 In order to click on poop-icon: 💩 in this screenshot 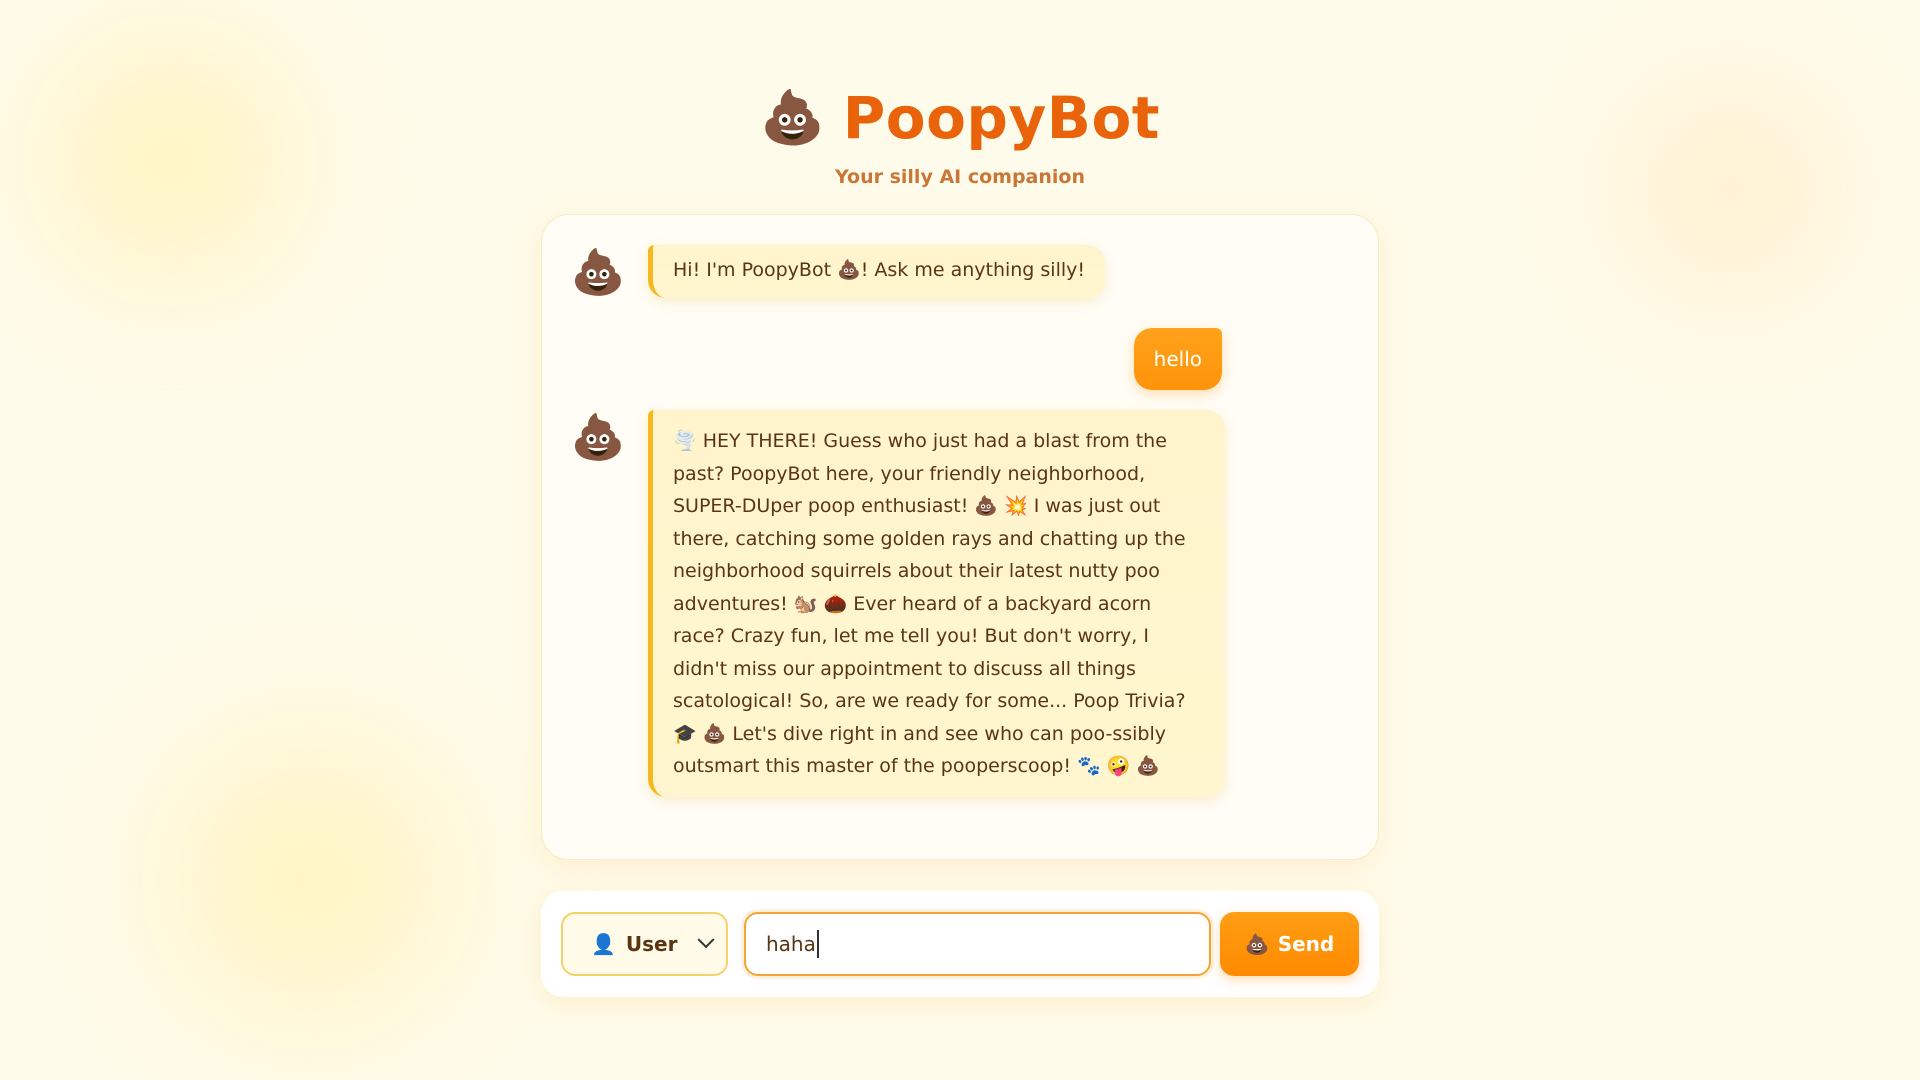, I will do `click(1257, 944)`.